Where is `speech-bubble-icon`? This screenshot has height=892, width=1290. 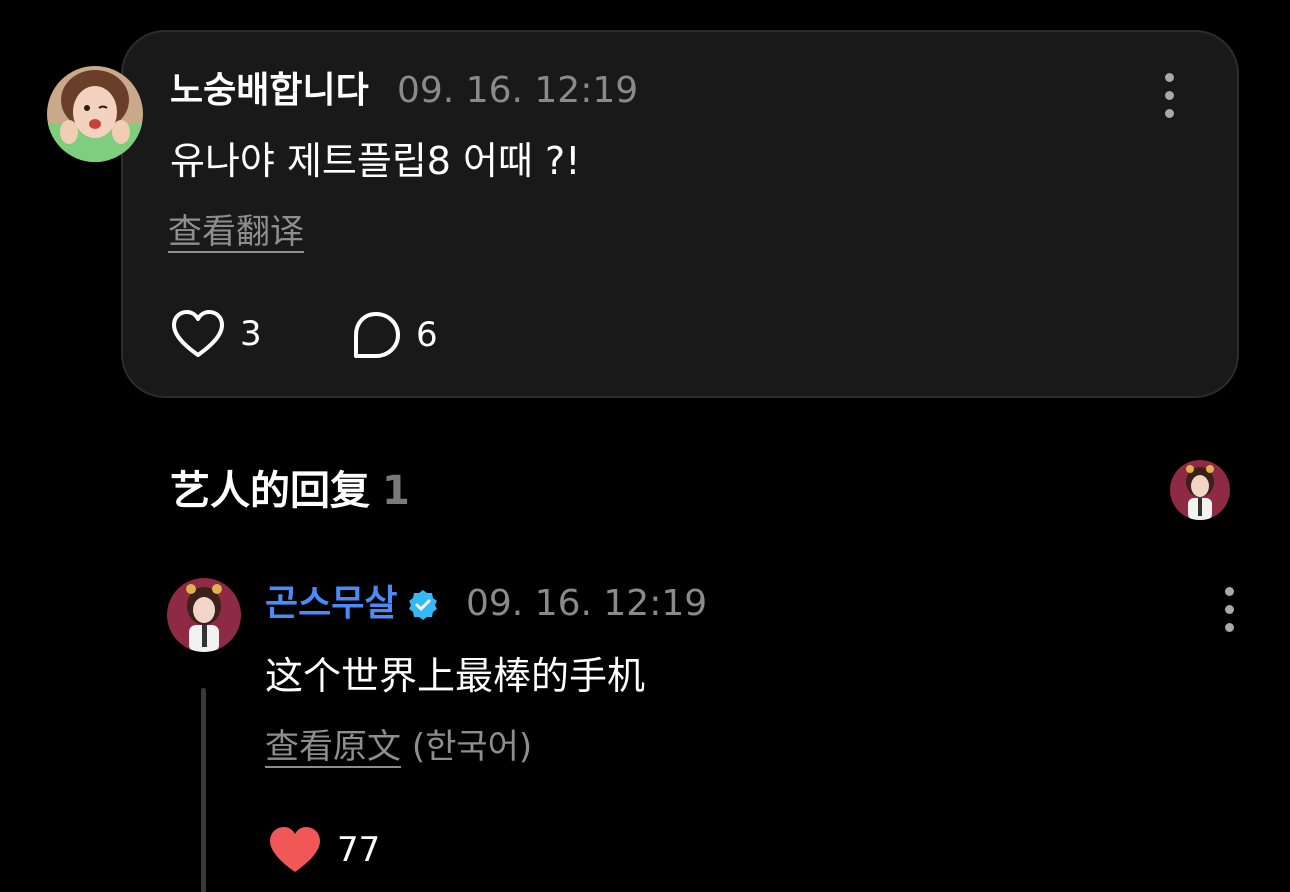 speech-bubble-icon is located at coordinates (377, 335).